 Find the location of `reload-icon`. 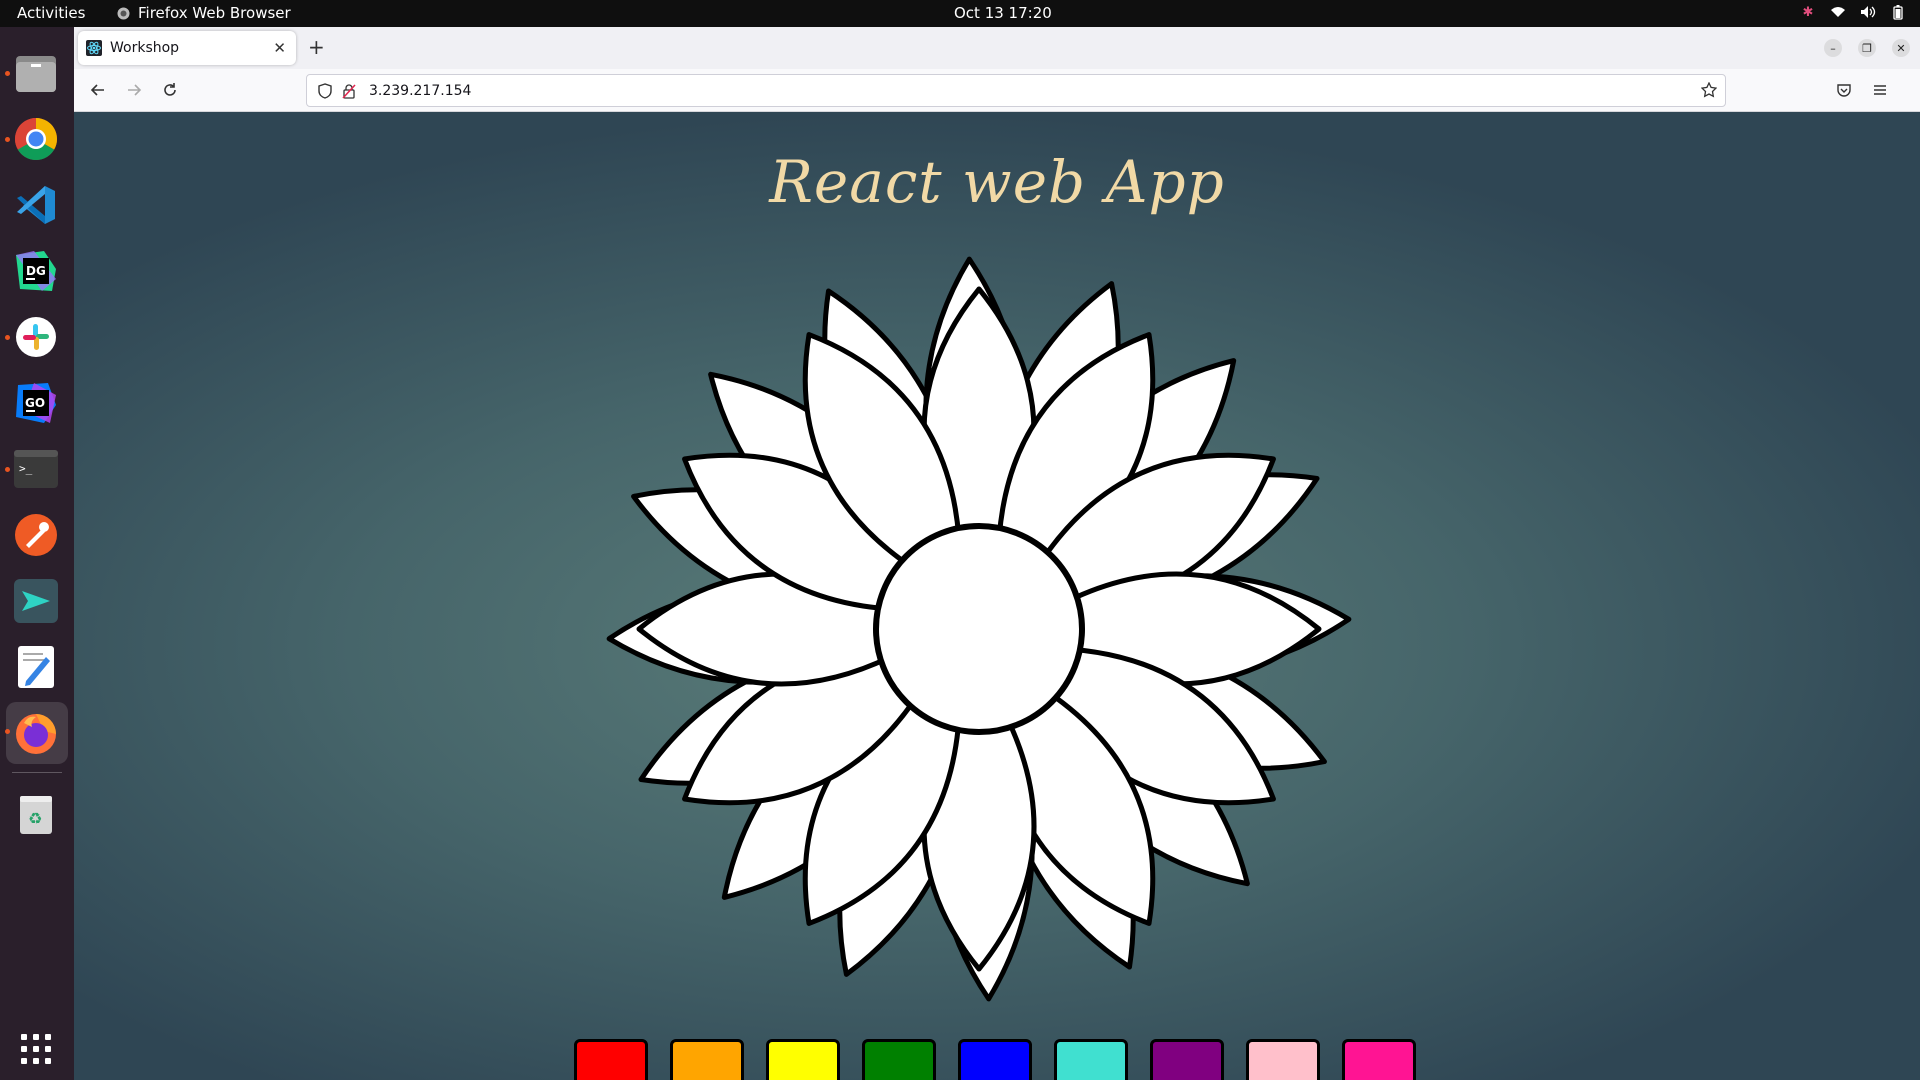

reload-icon is located at coordinates (170, 90).